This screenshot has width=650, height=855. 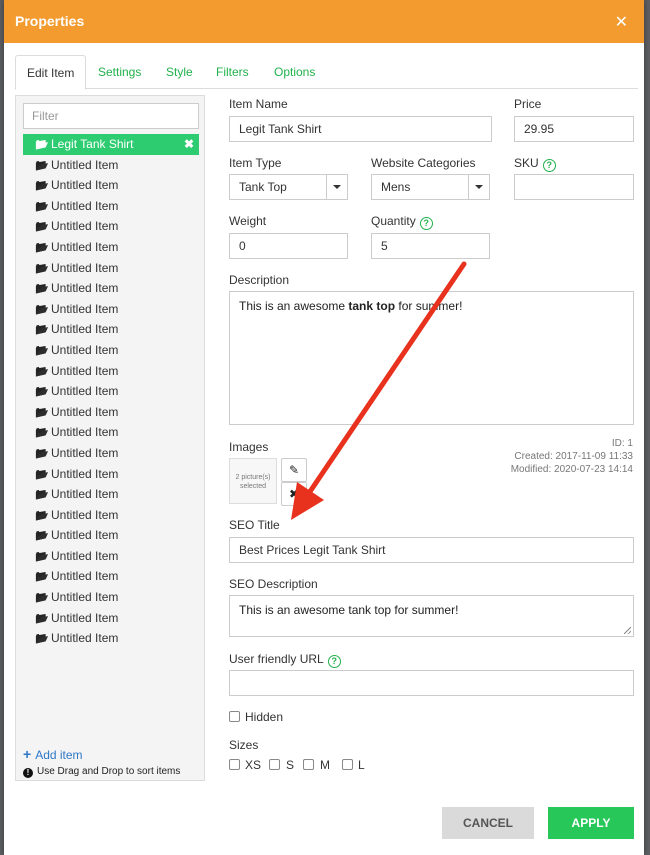 I want to click on seo-title-input: Best Prices Legit Tank Shirt, so click(x=431, y=550).